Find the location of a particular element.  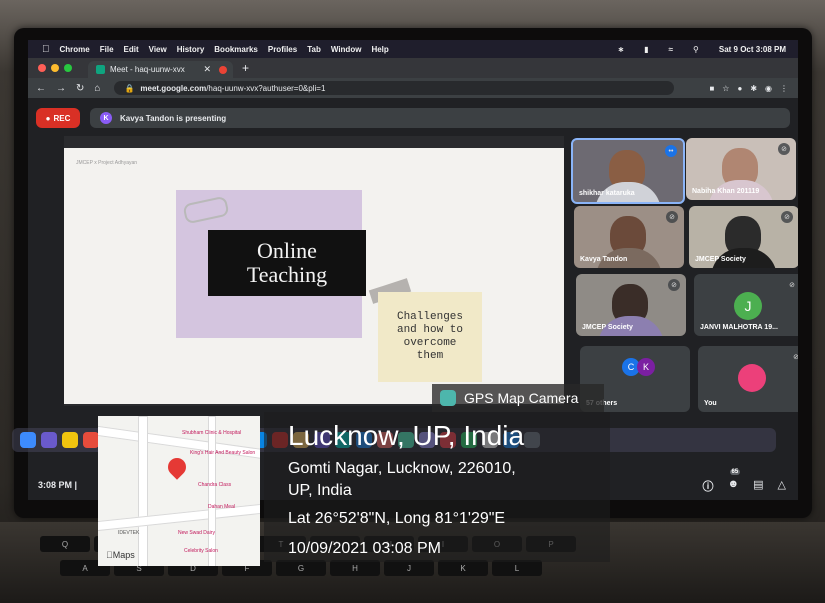

info-icon: ⓘ is located at coordinates (708, 486).